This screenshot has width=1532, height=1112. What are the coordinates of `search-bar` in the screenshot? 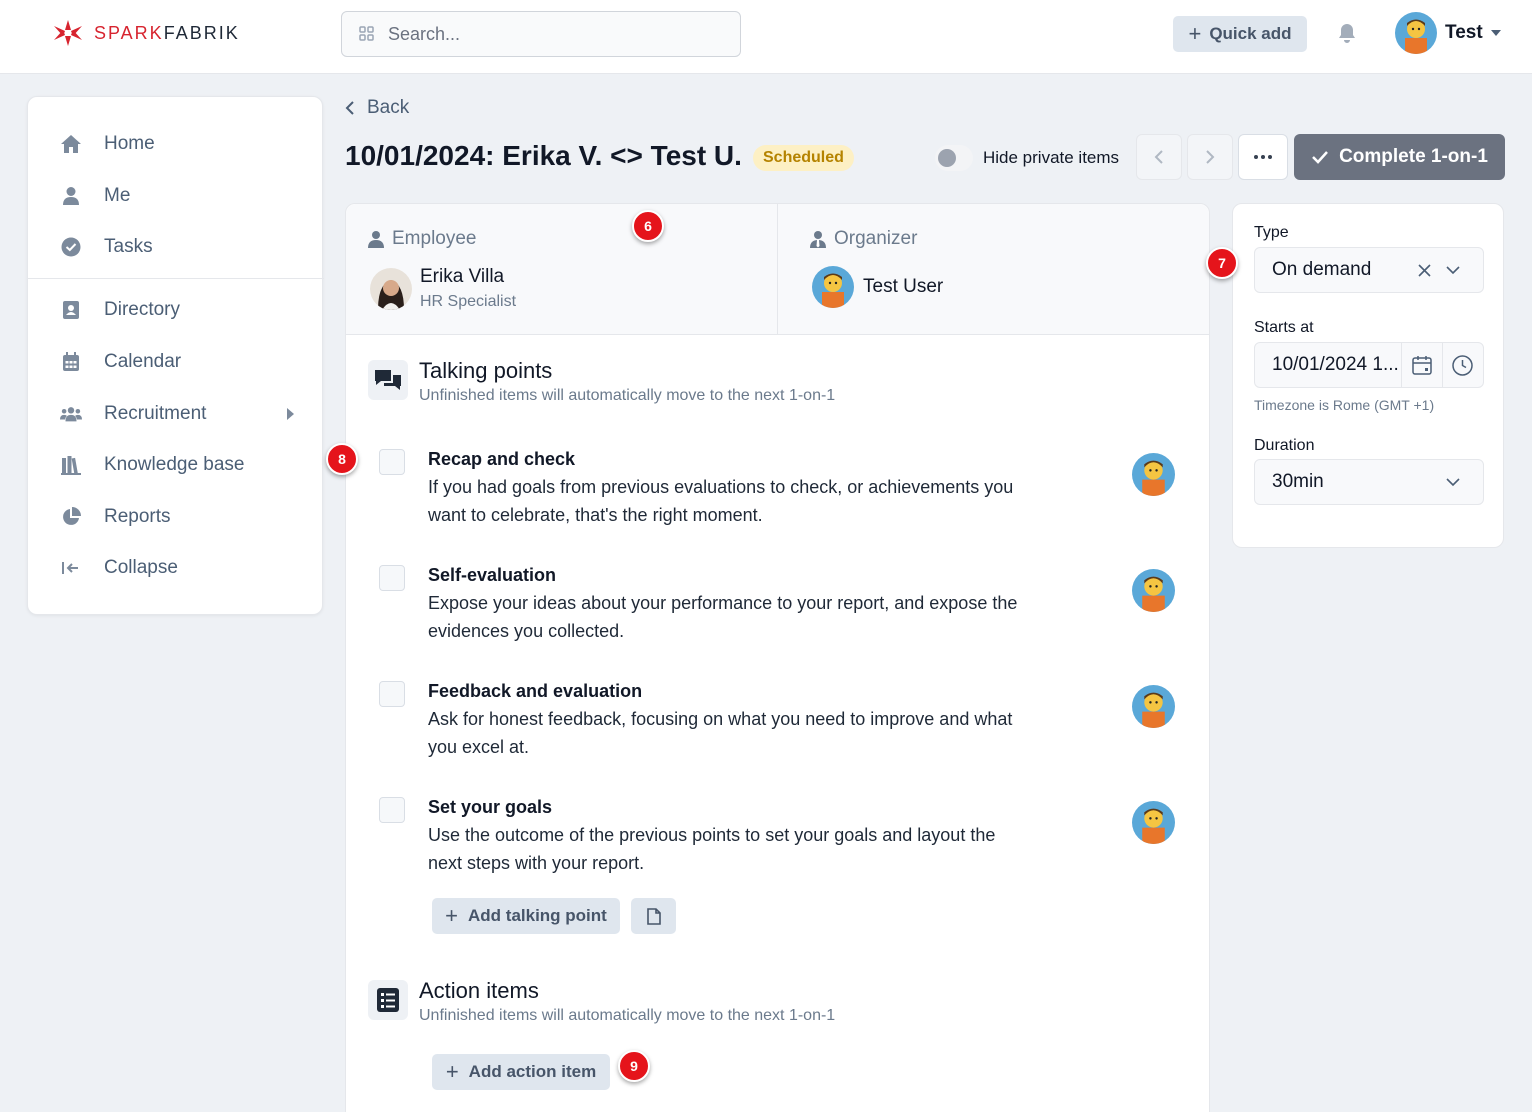 It's located at (541, 34).